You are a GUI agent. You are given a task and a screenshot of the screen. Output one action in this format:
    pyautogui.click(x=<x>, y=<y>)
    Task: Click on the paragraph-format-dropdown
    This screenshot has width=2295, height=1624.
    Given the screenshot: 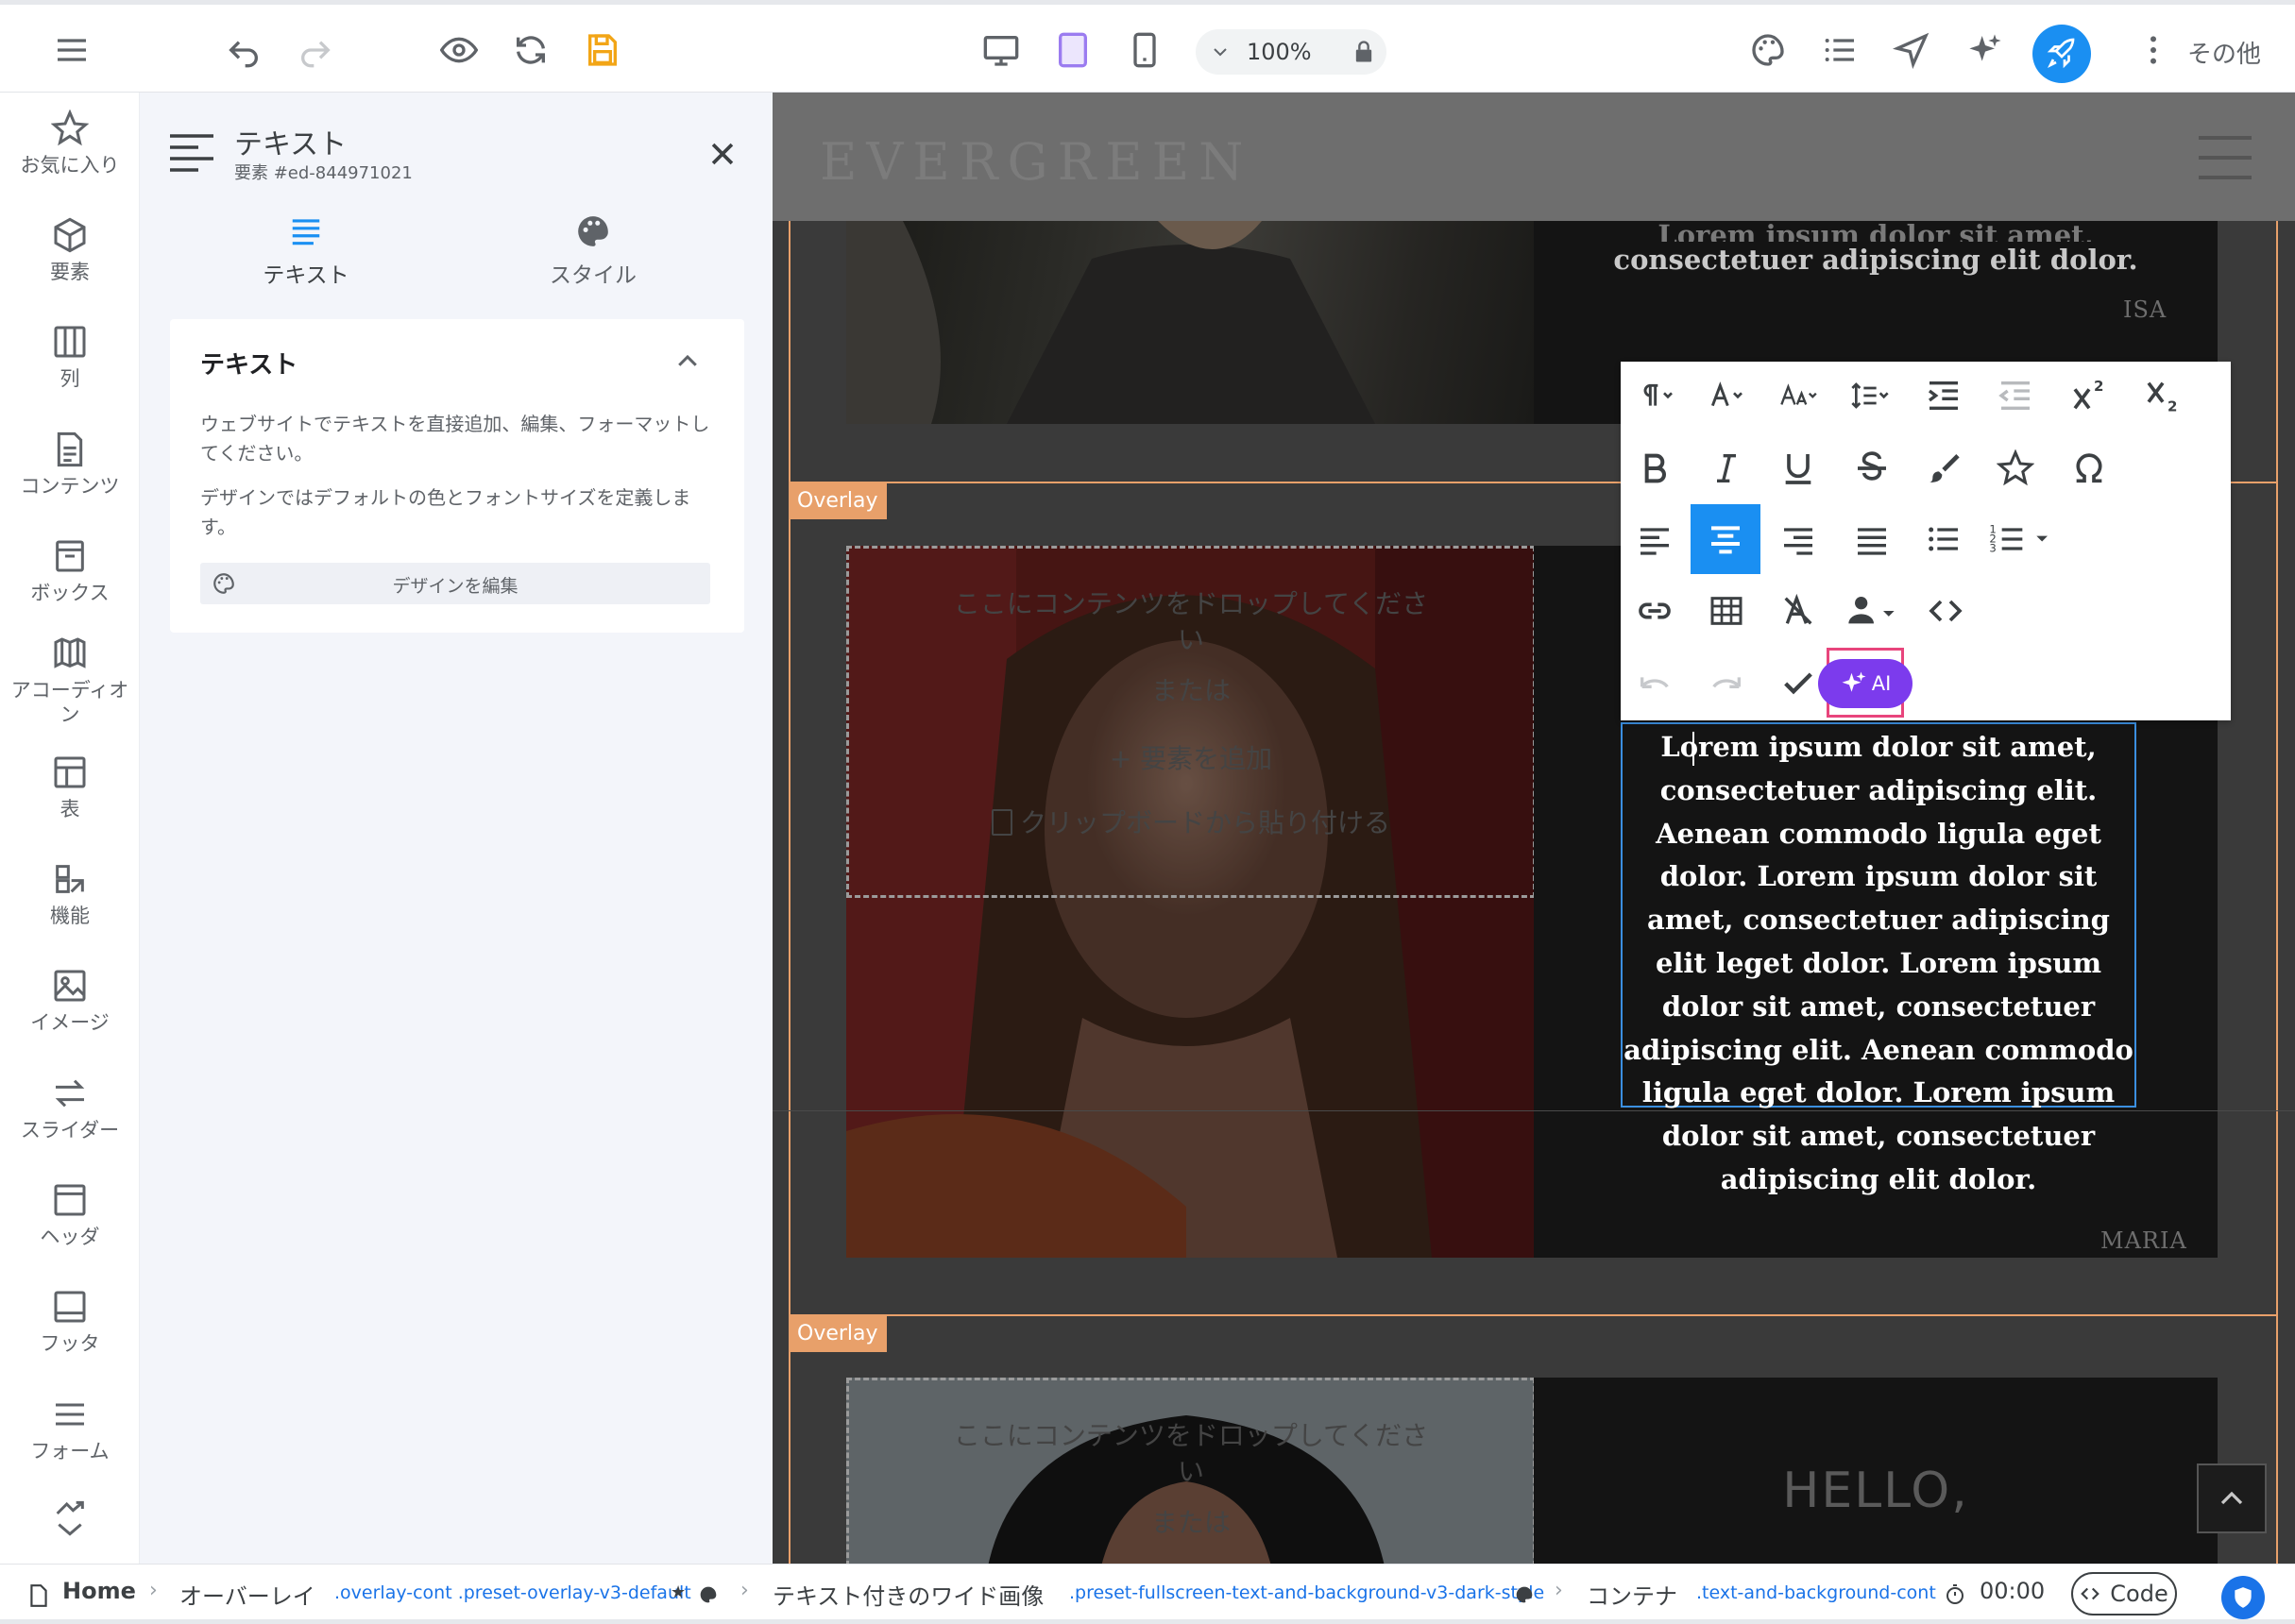 What is the action you would take?
    pyautogui.click(x=1656, y=395)
    